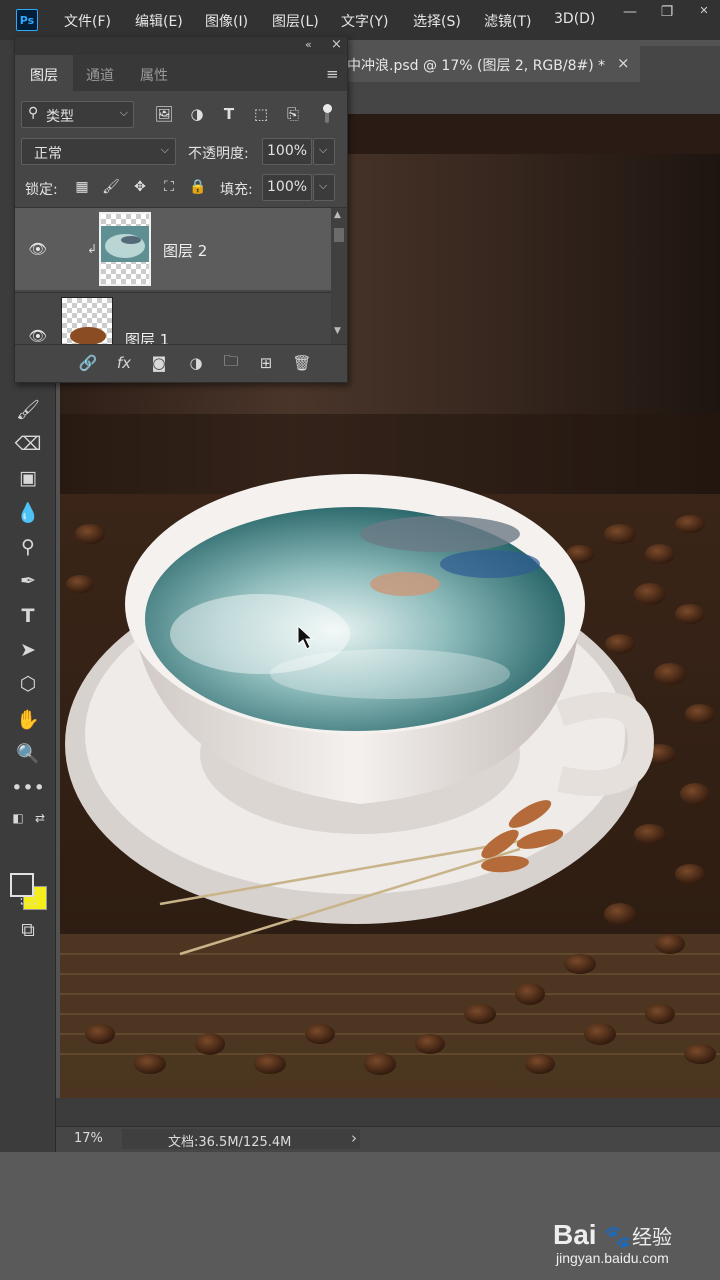 The height and width of the screenshot is (1280, 720). What do you see at coordinates (354, 1138) in the screenshot?
I see `status-menu-arrow-icon: ›` at bounding box center [354, 1138].